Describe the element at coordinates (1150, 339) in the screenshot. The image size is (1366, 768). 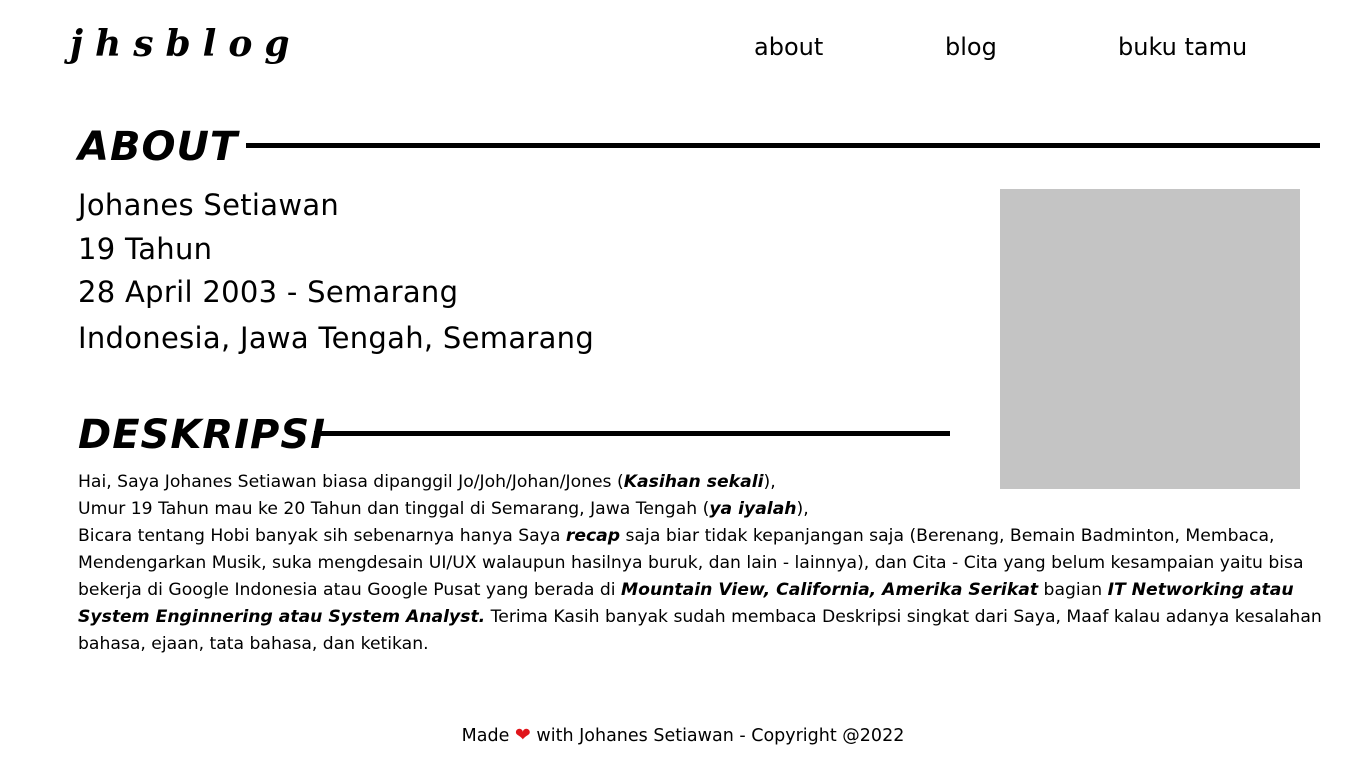
I see `profile-photo-placeholder` at that location.